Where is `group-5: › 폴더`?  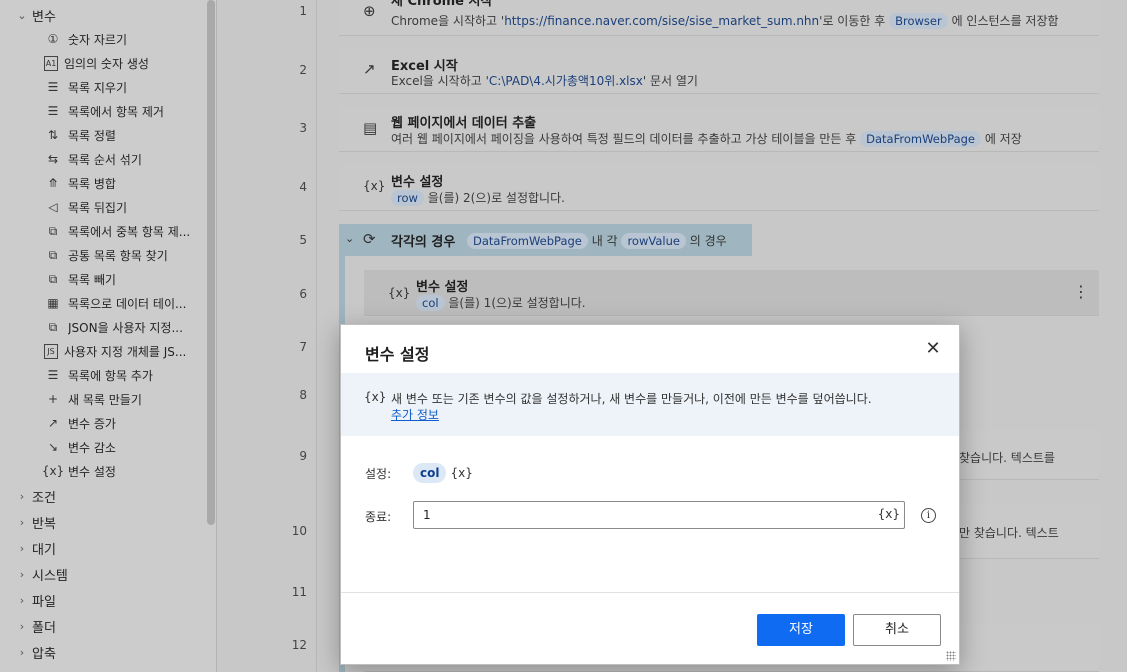 group-5: › 폴더 is located at coordinates (28, 626).